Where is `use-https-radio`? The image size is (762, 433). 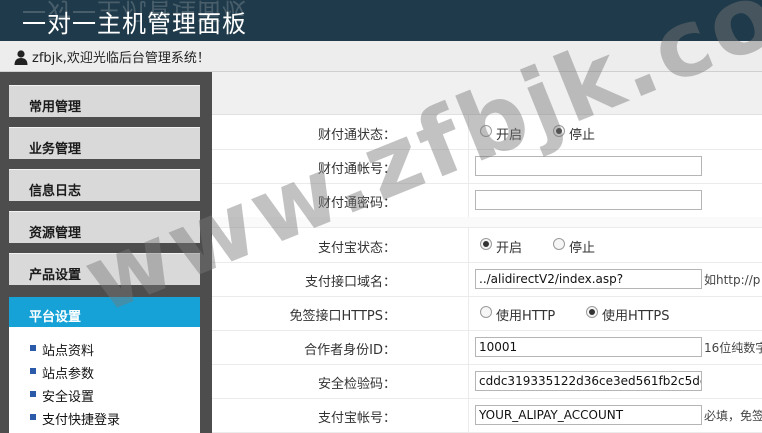
use-https-radio is located at coordinates (592, 312).